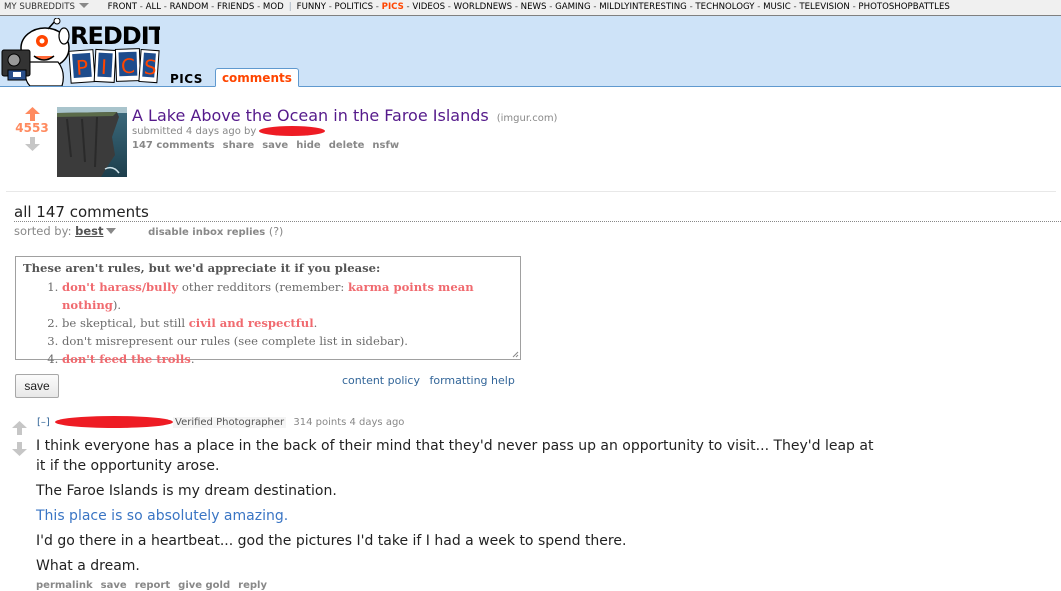 This screenshot has height=591, width=1061. Describe the element at coordinates (537, 212) in the screenshot. I see `comments-heading: all 147 comments` at that location.